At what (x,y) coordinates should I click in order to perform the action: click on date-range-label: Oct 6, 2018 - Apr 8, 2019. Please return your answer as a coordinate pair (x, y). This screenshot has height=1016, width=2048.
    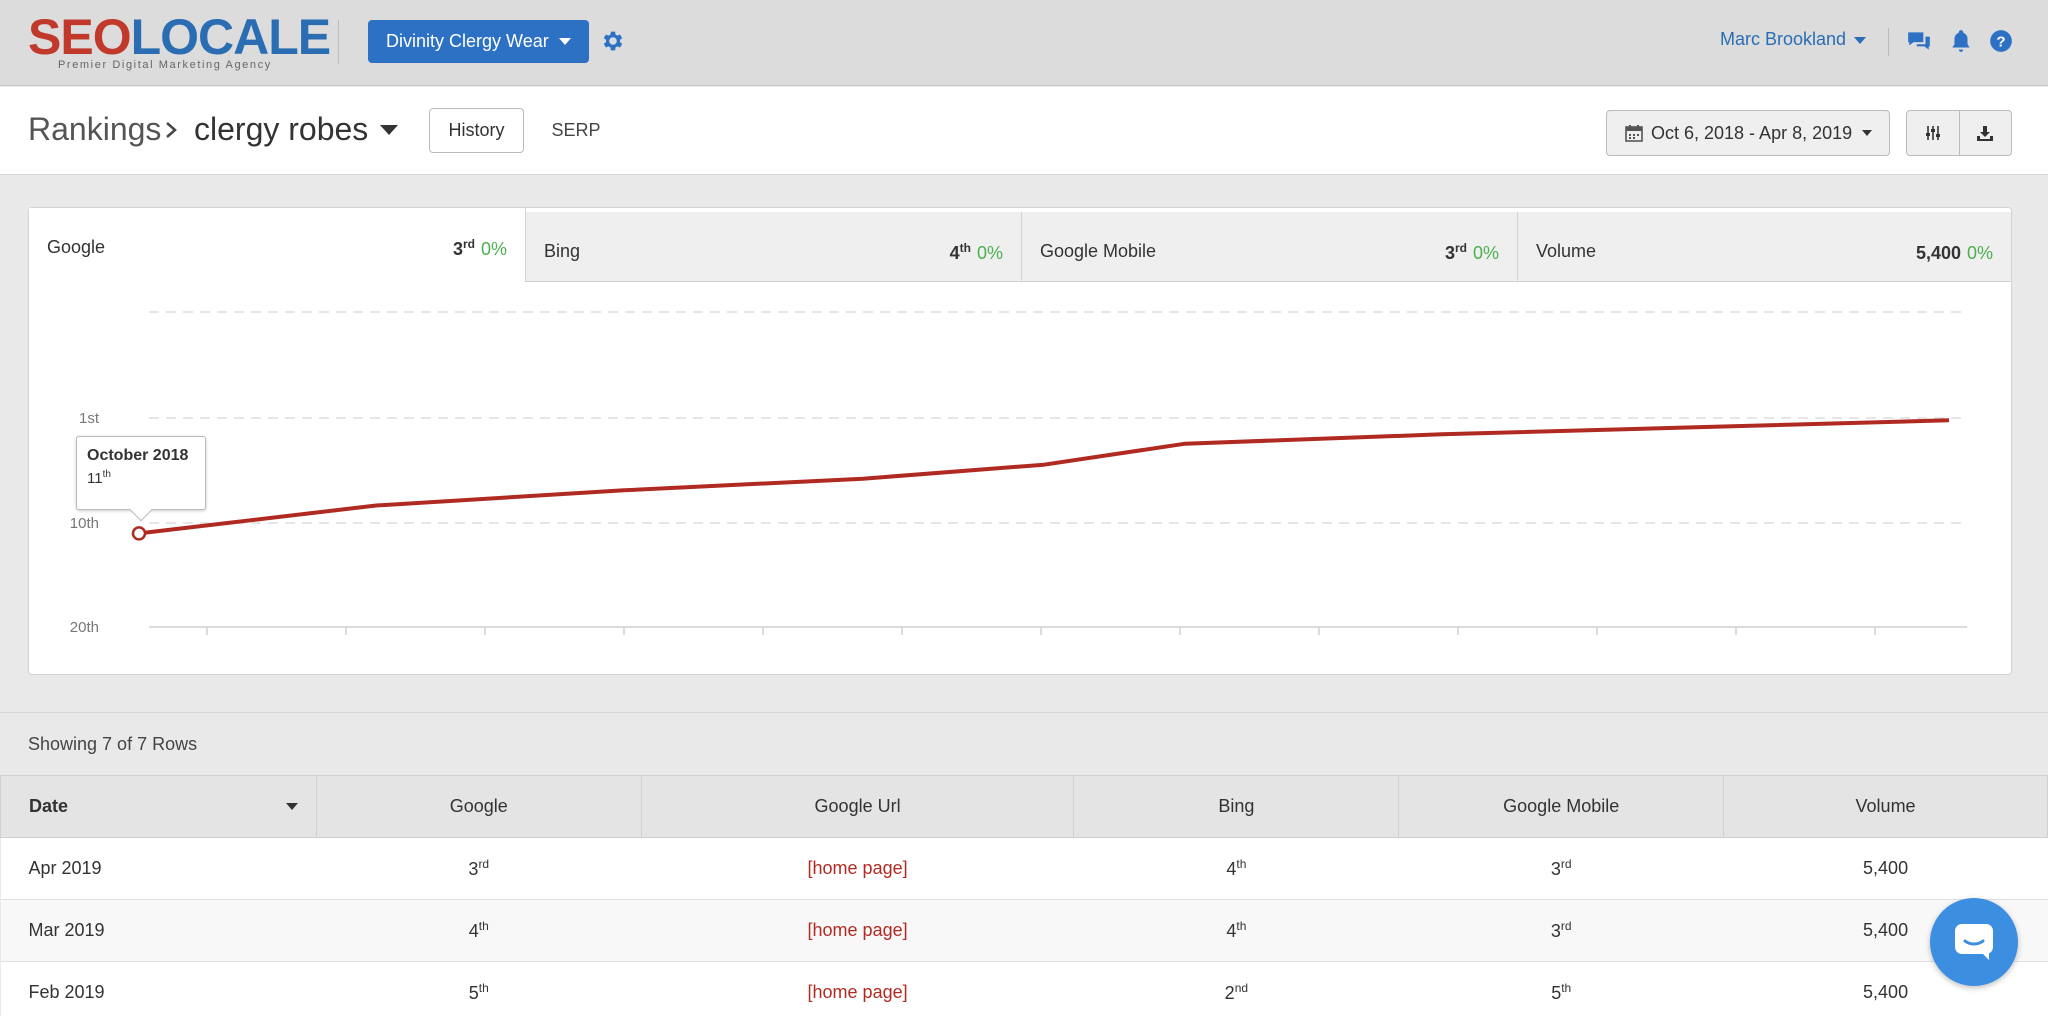
    Looking at the image, I should click on (1752, 132).